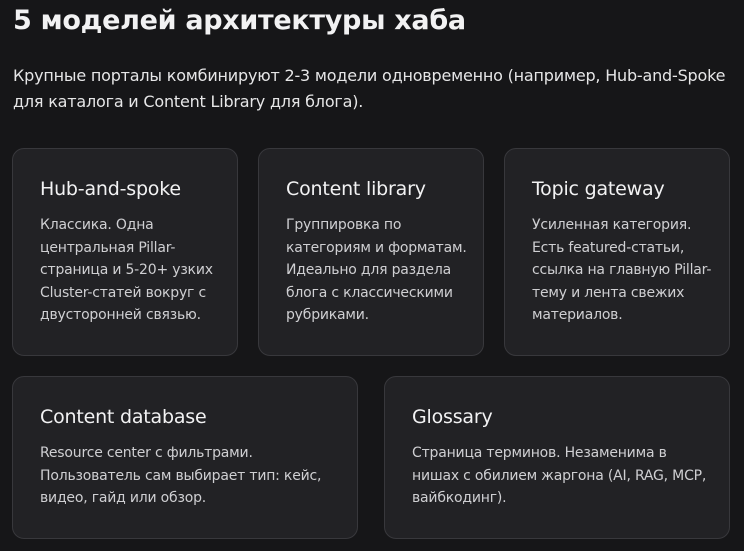 The width and height of the screenshot is (744, 551). What do you see at coordinates (123, 417) in the screenshot?
I see `card-title: Content database` at bounding box center [123, 417].